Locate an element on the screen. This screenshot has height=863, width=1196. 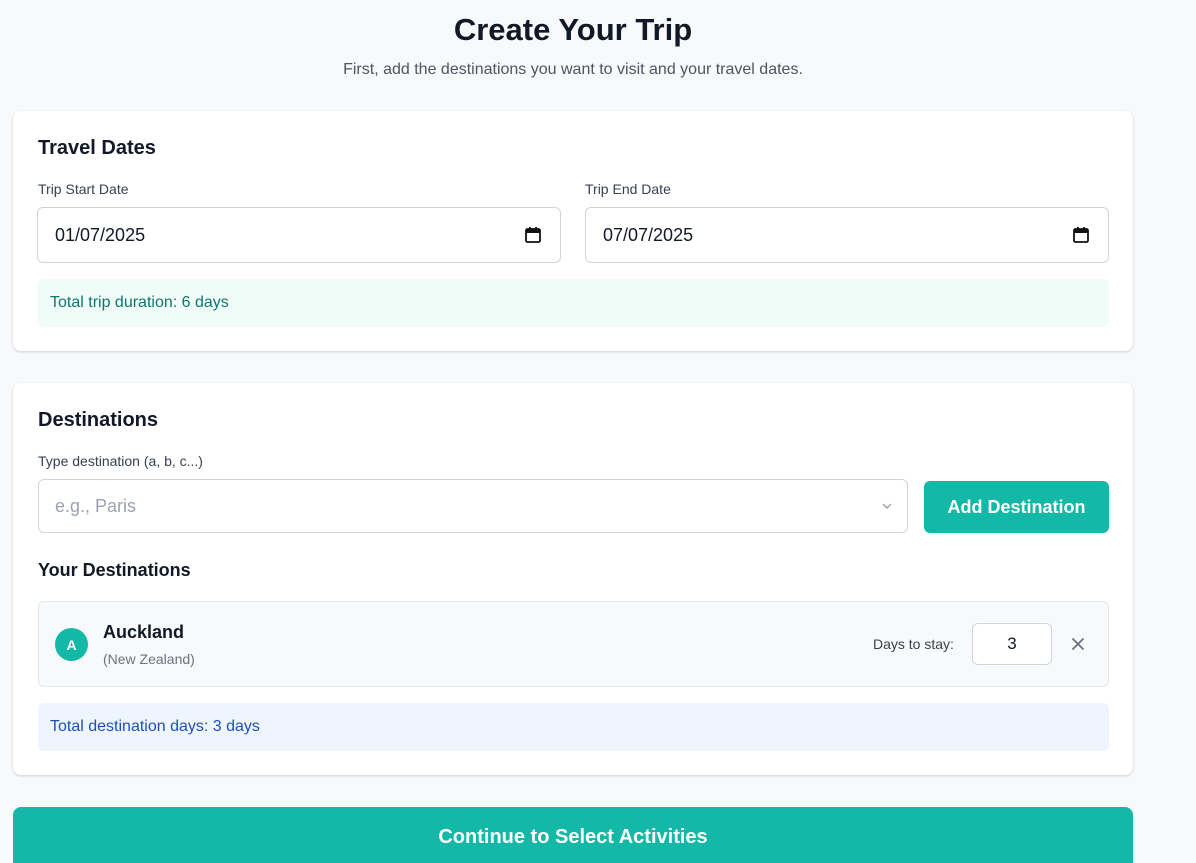
end-date-value: 07/07/2025 is located at coordinates (648, 234).